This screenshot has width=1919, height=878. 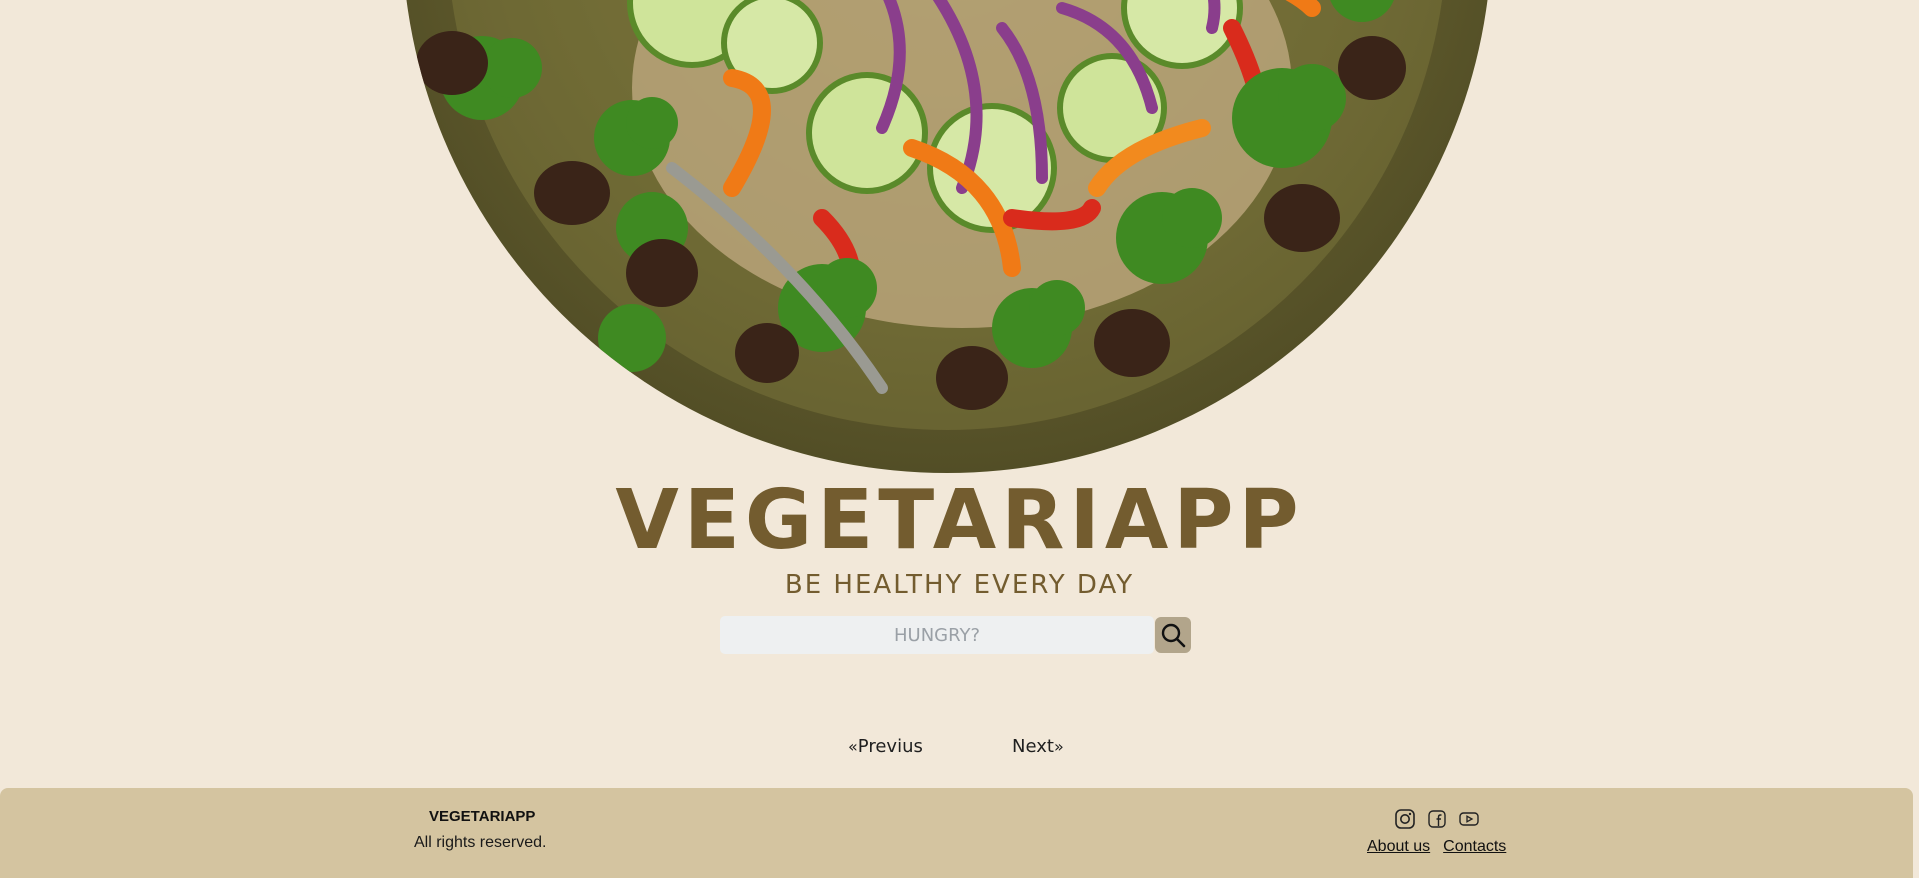 I want to click on social-icons, so click(x=1437, y=819).